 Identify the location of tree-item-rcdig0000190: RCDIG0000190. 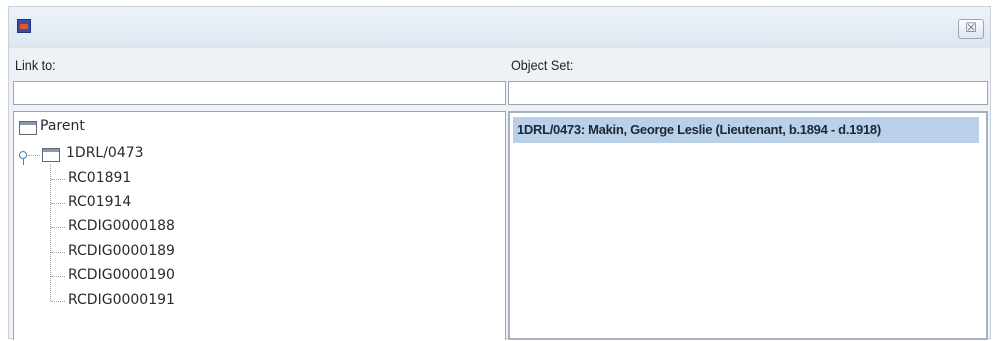
(121, 275).